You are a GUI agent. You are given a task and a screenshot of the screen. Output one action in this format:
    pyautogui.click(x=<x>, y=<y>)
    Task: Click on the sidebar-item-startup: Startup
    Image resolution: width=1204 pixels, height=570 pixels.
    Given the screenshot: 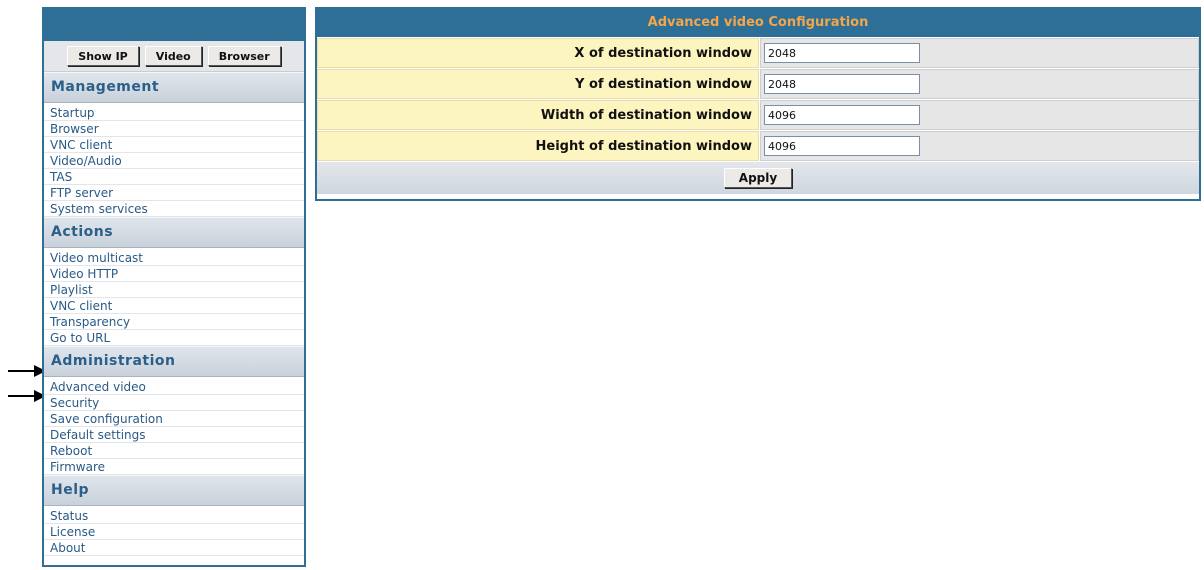 What is the action you would take?
    pyautogui.click(x=174, y=113)
    